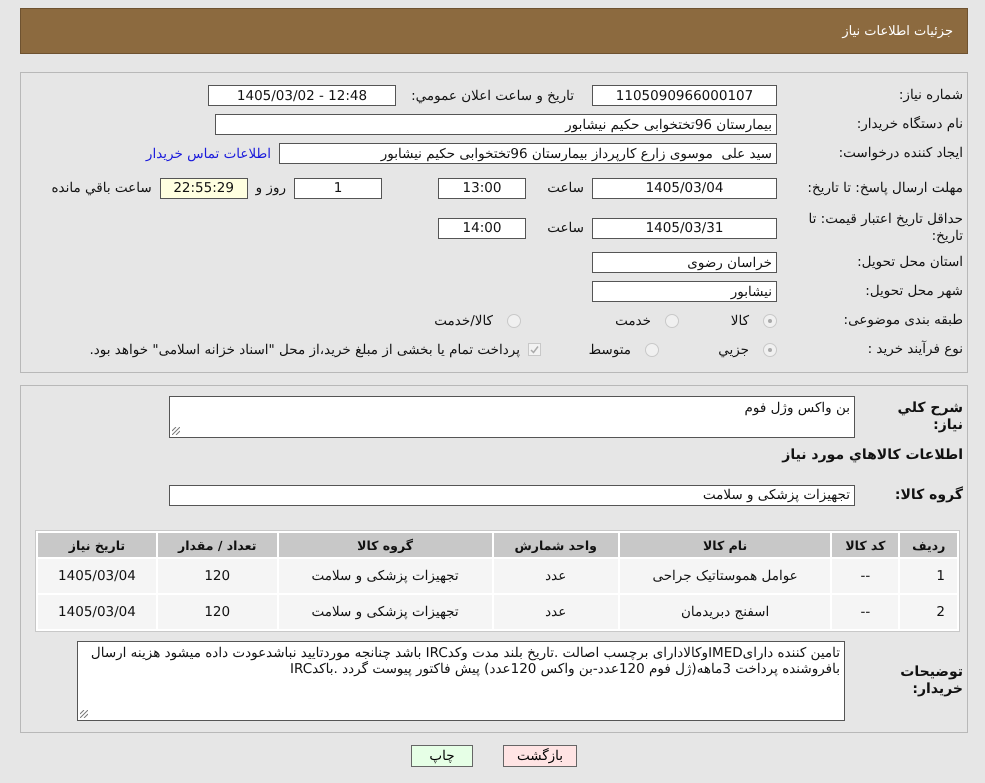 This screenshot has height=783, width=985. What do you see at coordinates (865, 545) in the screenshot?
I see `column-header: کد کالا` at bounding box center [865, 545].